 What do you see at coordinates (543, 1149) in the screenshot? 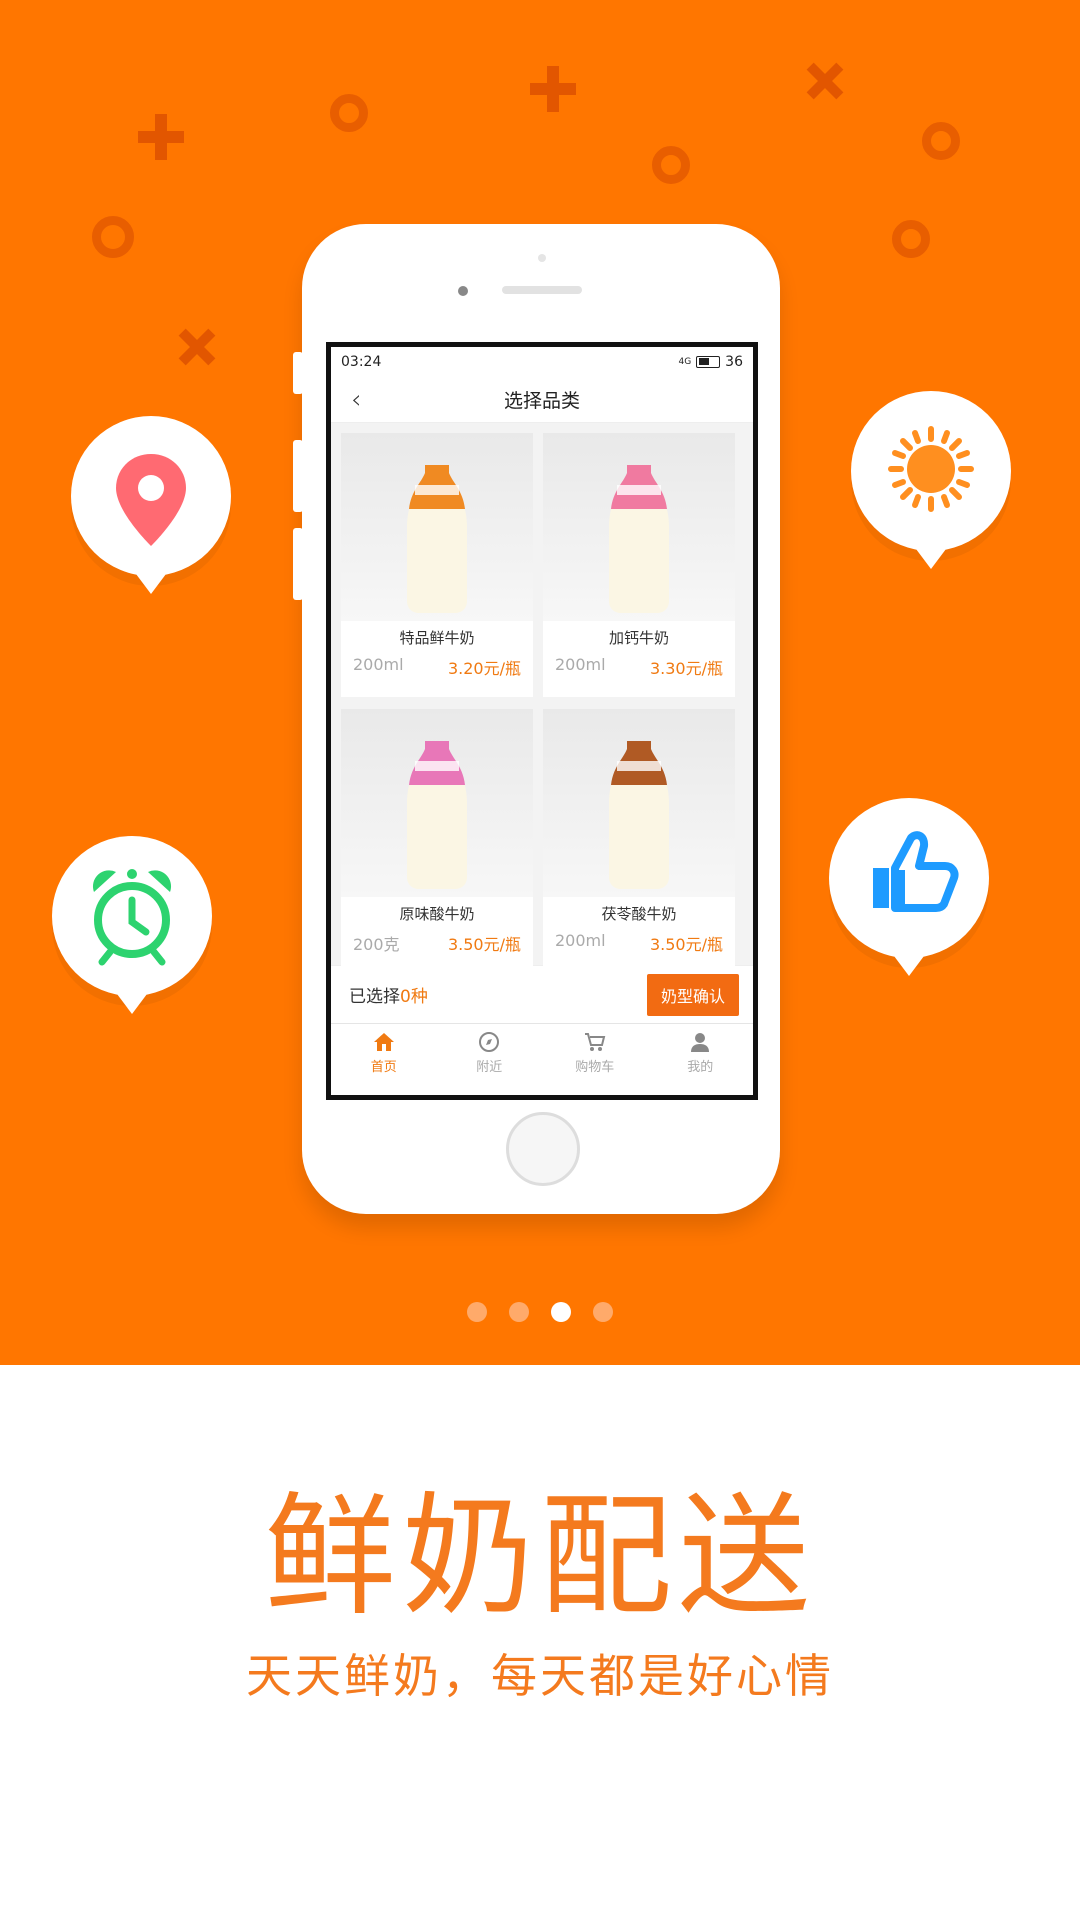
I see `phone-home-button` at bounding box center [543, 1149].